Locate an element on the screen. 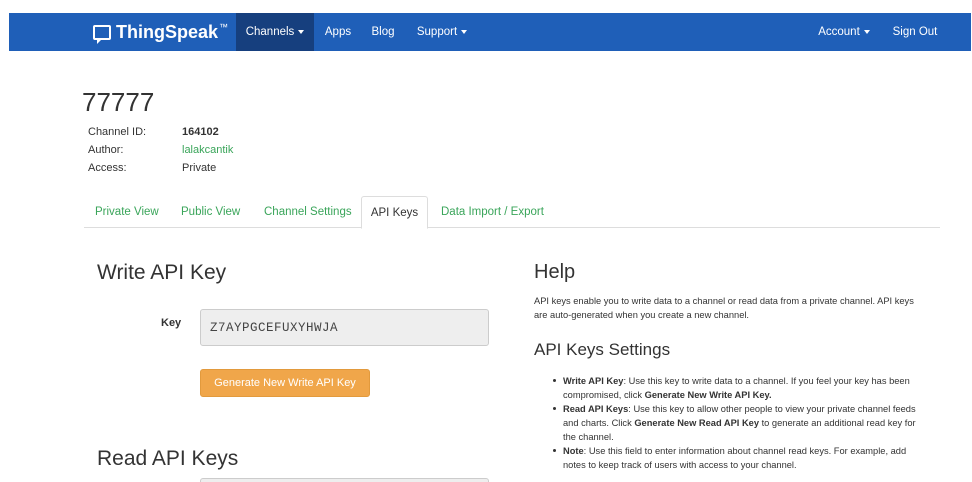 The image size is (972, 482). help-bold: Generate New Read API Key is located at coordinates (697, 423).